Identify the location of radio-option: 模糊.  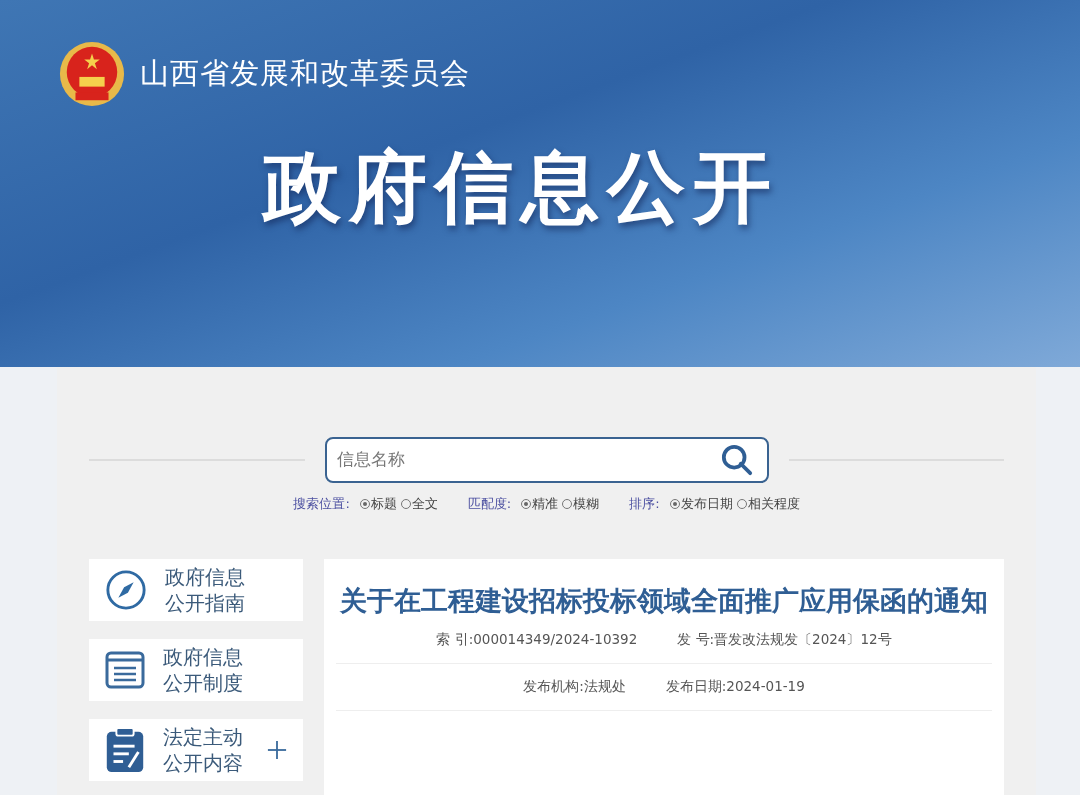
(581, 504).